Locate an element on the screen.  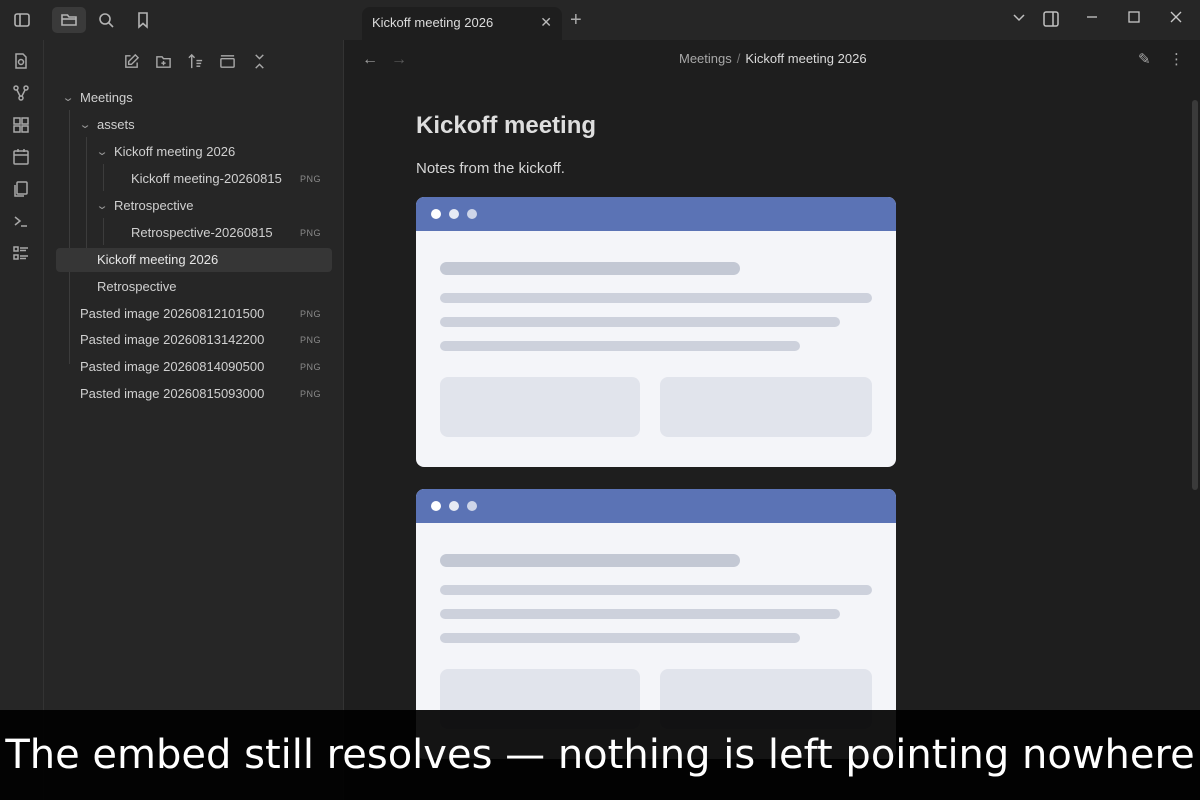
calendar-icon is located at coordinates (22, 158).